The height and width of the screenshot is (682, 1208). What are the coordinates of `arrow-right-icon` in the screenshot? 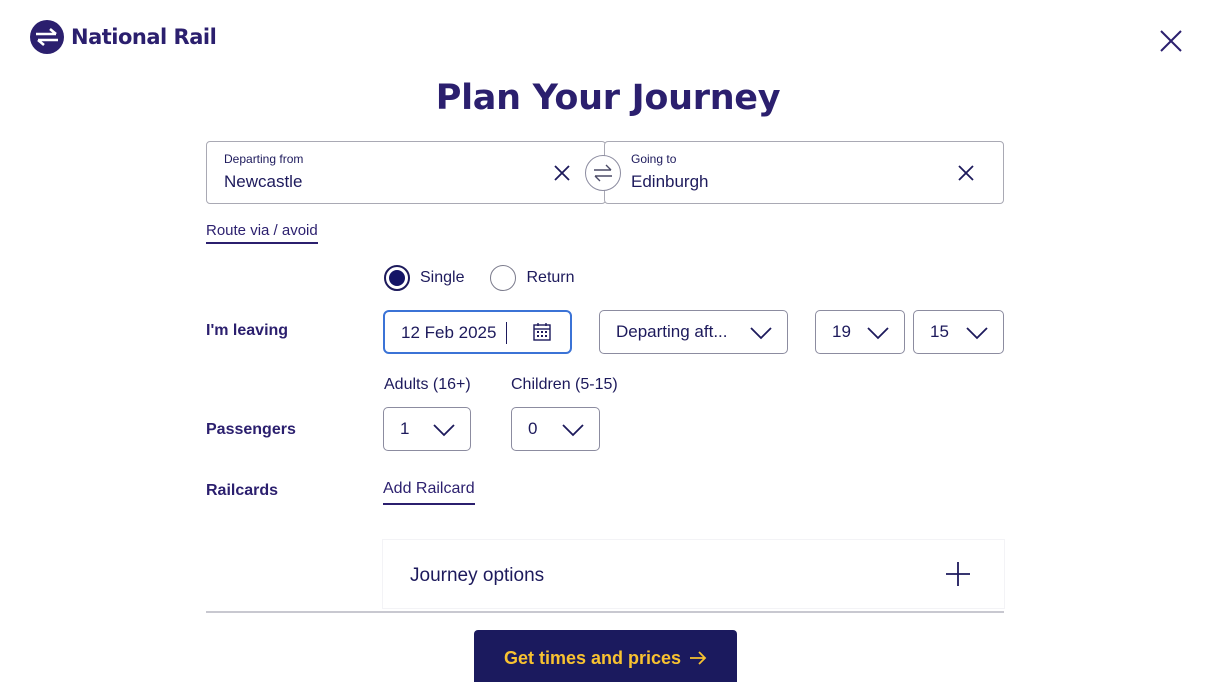 It's located at (698, 658).